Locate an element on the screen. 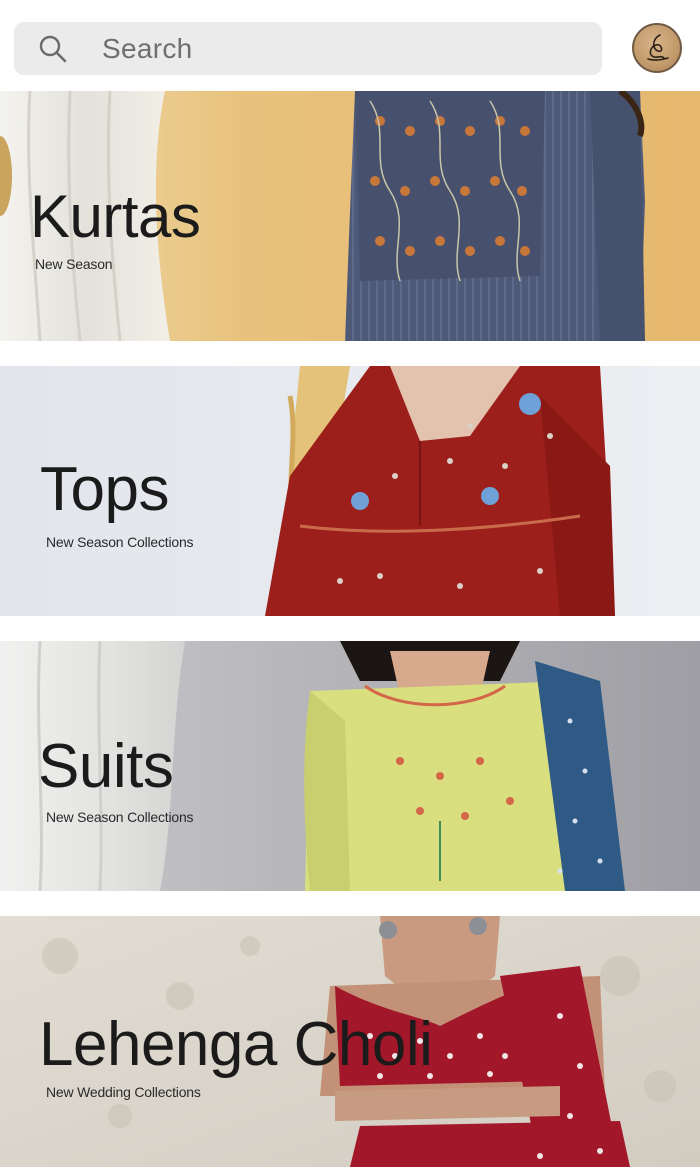 This screenshot has height=1167, width=700. category-title: Kurtas is located at coordinates (115, 216).